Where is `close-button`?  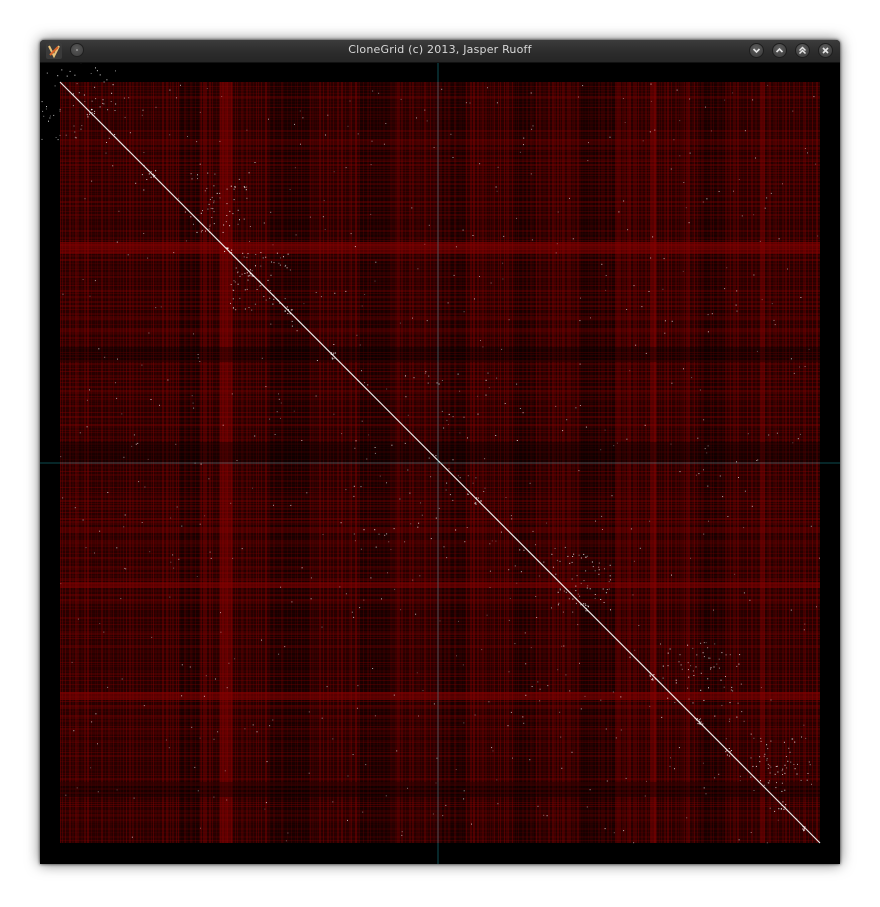 close-button is located at coordinates (825, 50).